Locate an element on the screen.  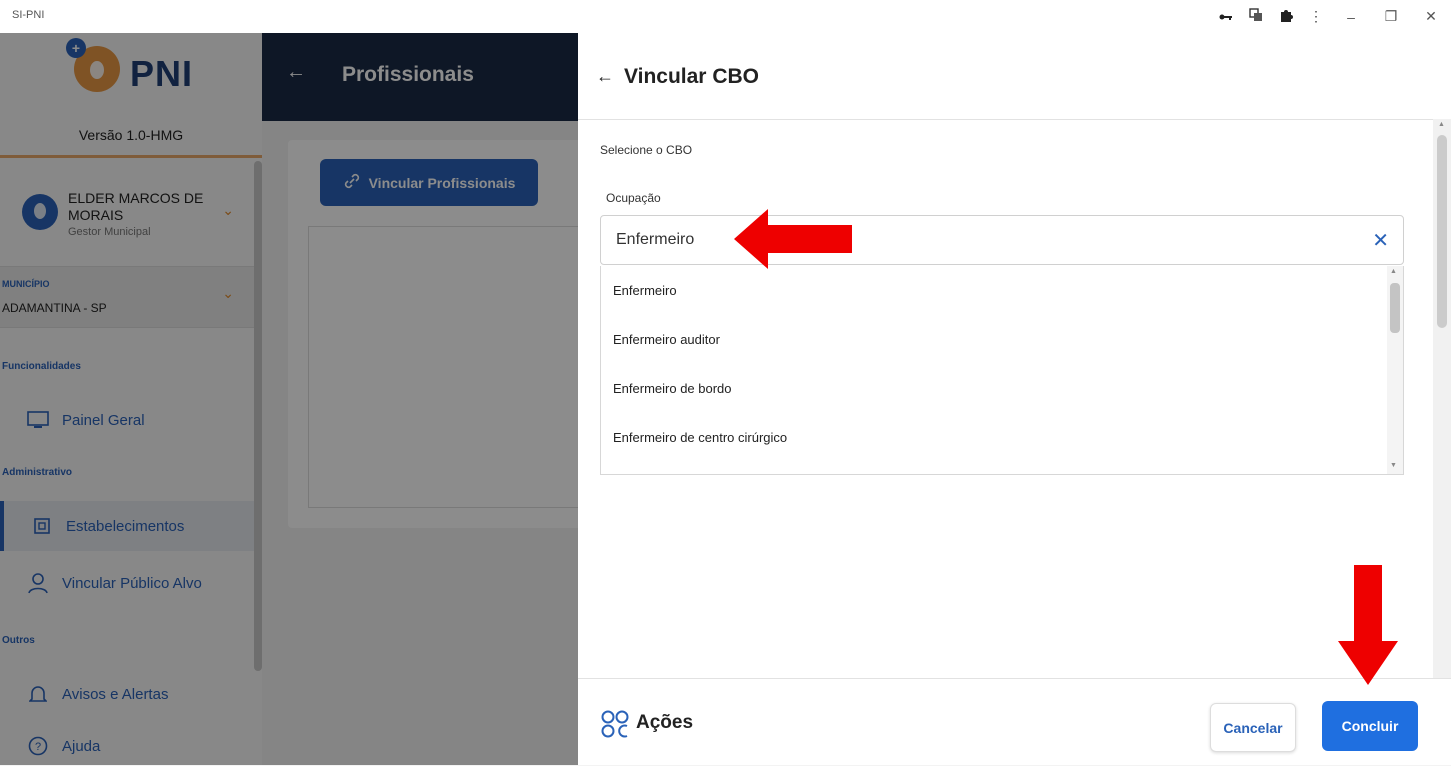
close-button: ✕ is located at coordinates (1431, 16).